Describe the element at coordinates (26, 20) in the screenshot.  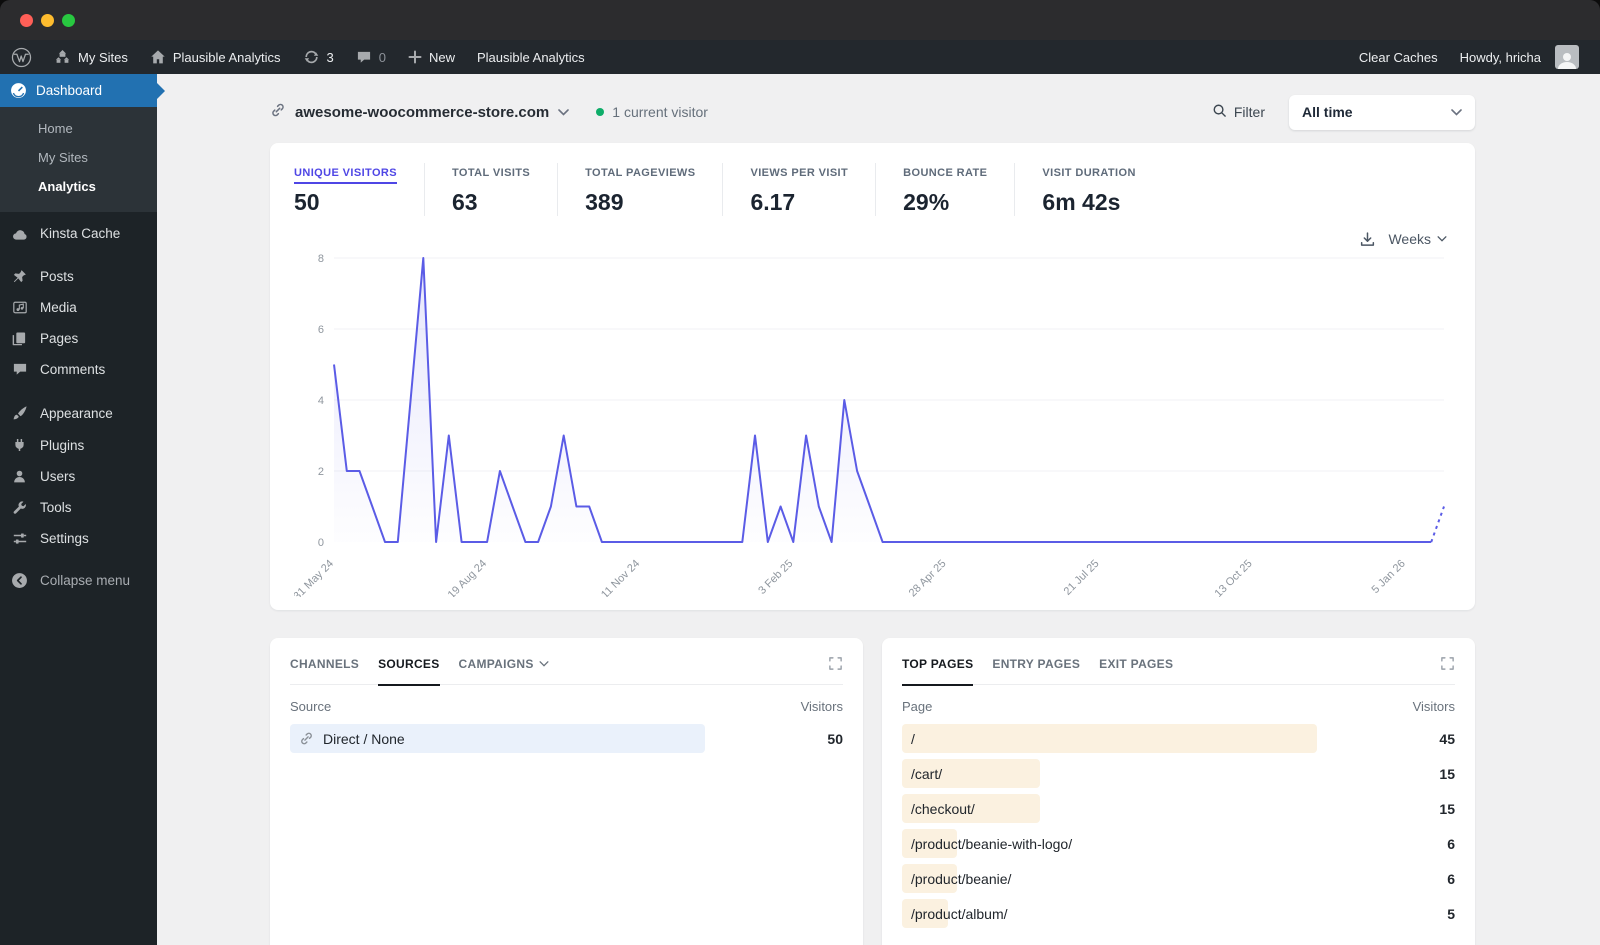
I see `close-button` at that location.